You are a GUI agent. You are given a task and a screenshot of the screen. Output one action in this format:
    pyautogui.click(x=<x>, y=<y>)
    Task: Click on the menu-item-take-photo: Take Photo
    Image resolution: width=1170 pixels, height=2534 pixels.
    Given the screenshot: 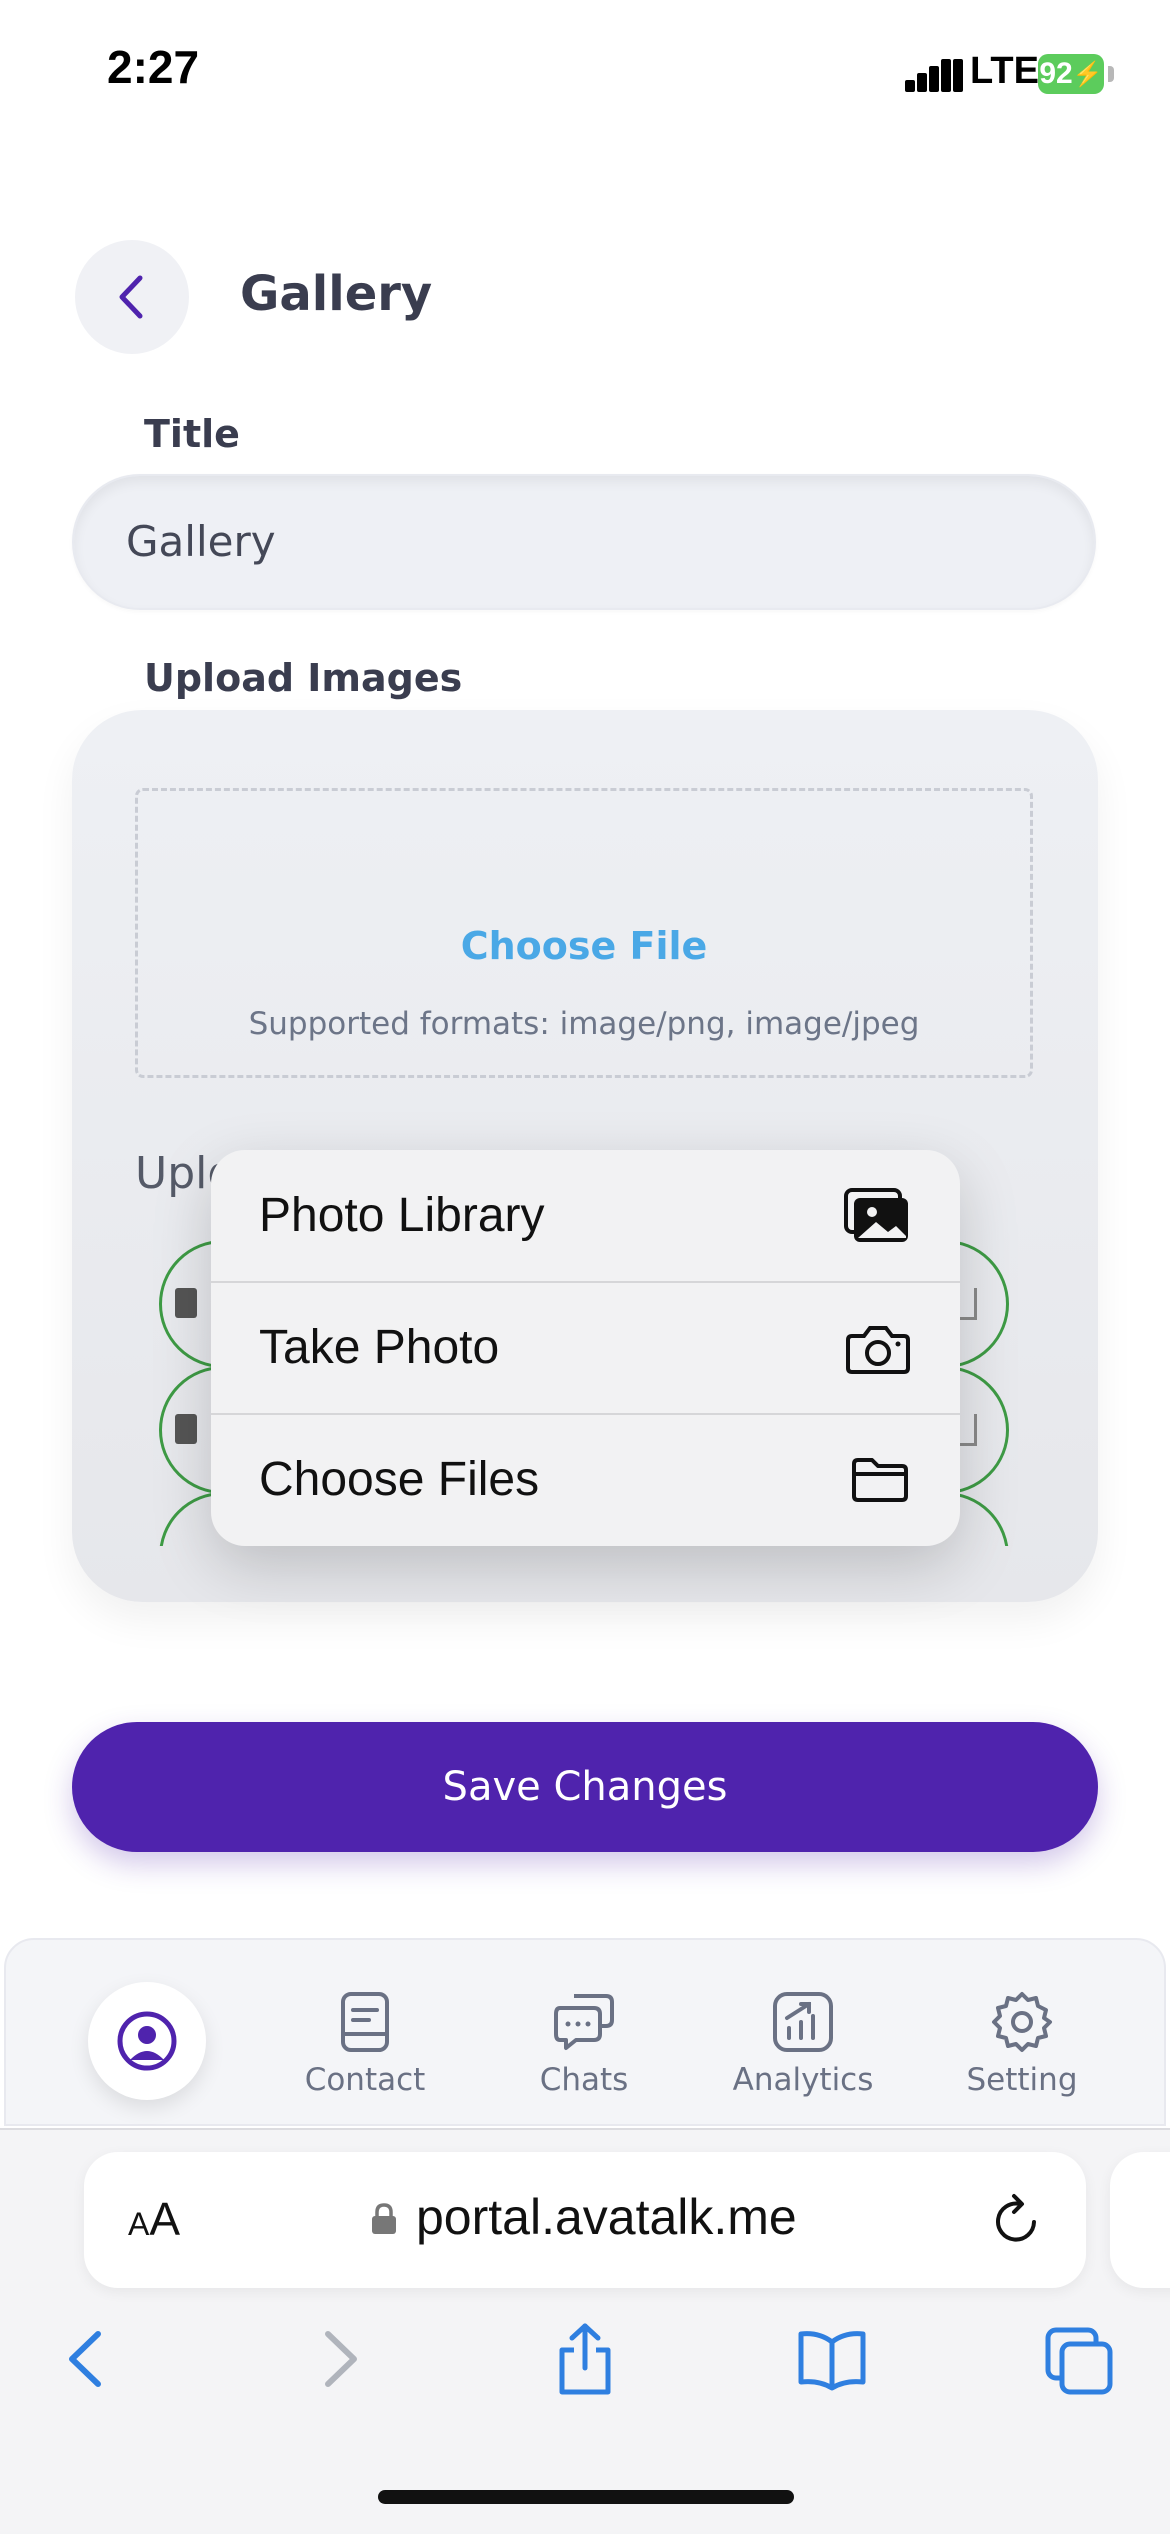 What is the action you would take?
    pyautogui.click(x=585, y=1347)
    